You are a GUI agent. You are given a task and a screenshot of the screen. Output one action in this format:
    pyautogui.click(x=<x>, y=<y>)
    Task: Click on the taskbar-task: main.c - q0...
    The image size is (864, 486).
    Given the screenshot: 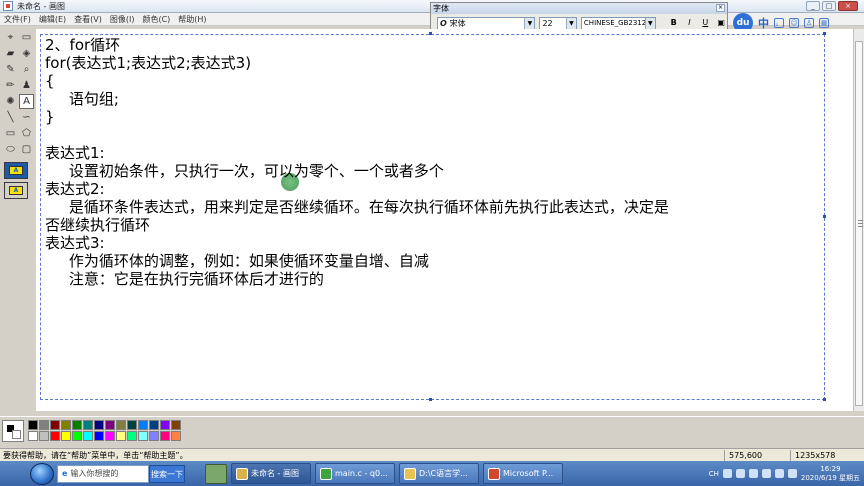 What is the action you would take?
    pyautogui.click(x=355, y=473)
    